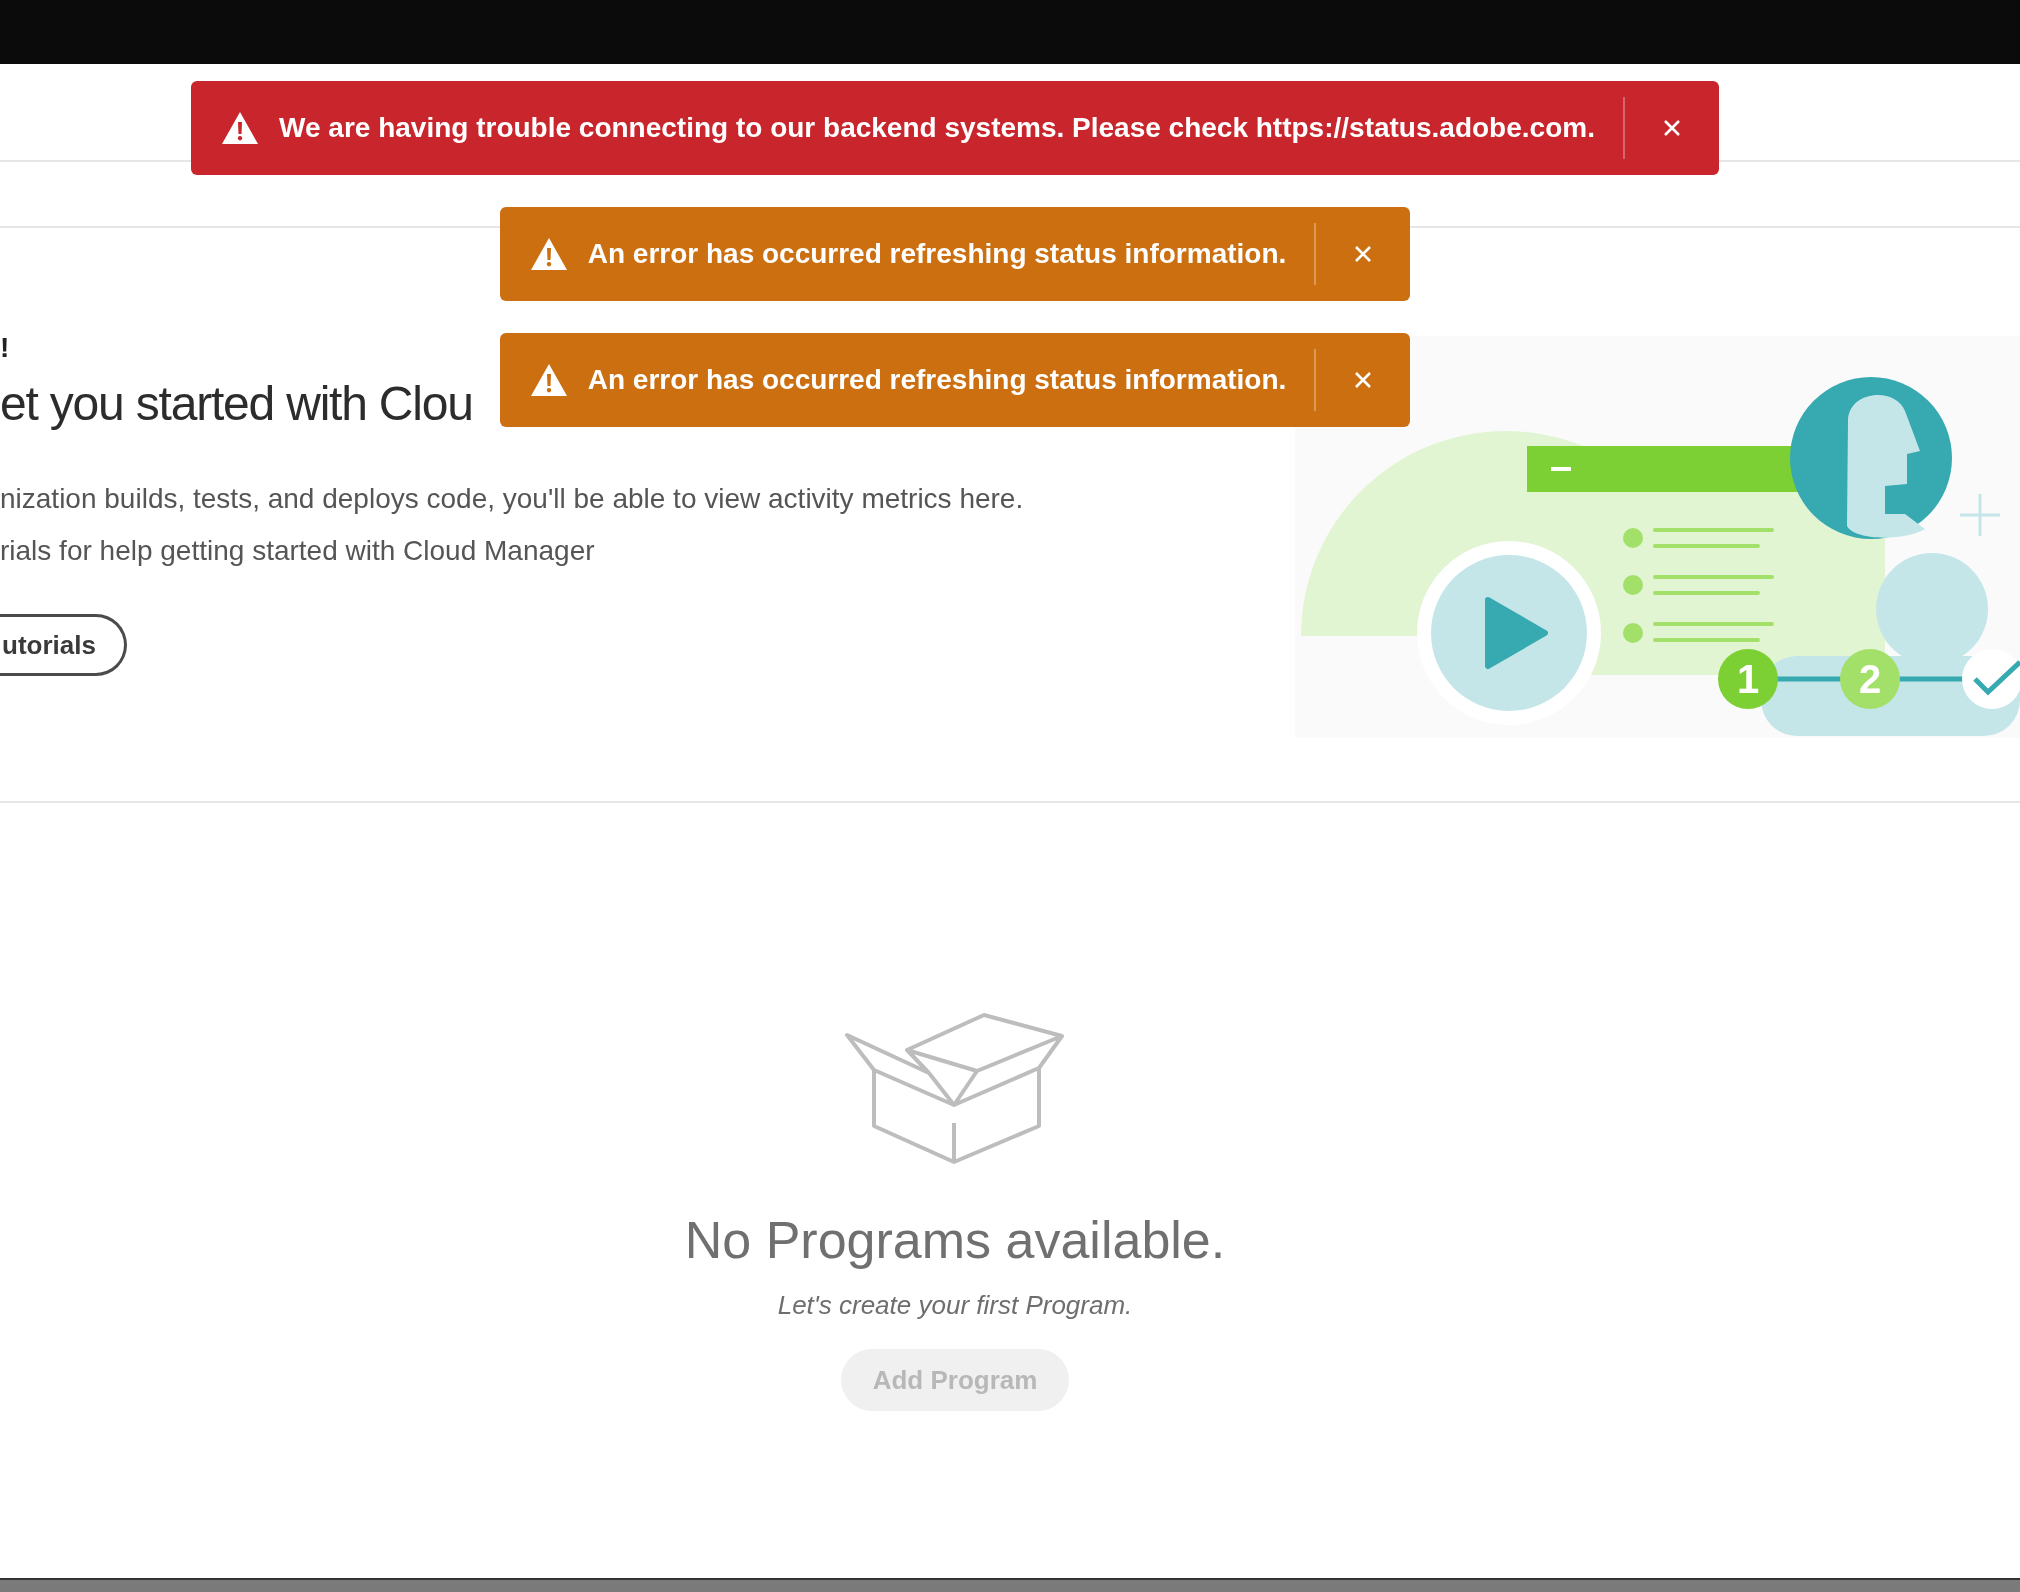  I want to click on empty-state-title: No Programs available., so click(955, 1240).